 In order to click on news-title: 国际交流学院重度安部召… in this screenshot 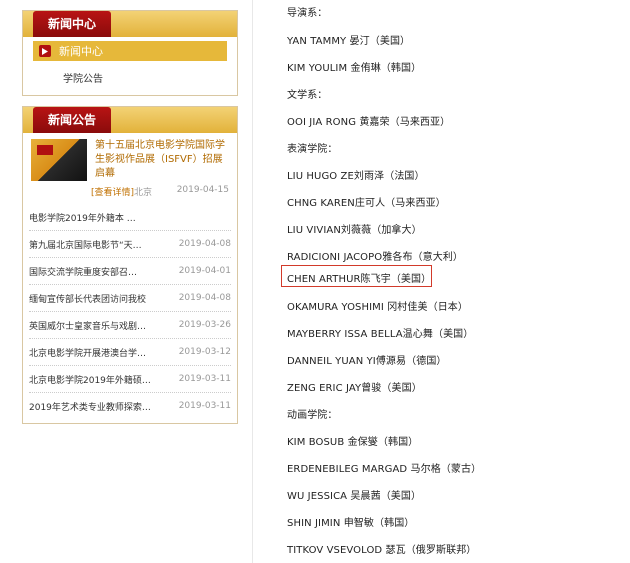, I will do `click(93, 271)`.